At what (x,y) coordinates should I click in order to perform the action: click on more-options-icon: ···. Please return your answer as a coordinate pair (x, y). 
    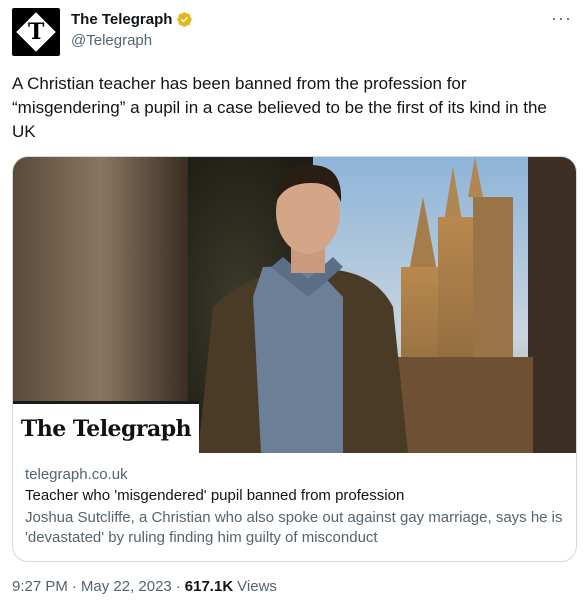
    Looking at the image, I should click on (561, 18).